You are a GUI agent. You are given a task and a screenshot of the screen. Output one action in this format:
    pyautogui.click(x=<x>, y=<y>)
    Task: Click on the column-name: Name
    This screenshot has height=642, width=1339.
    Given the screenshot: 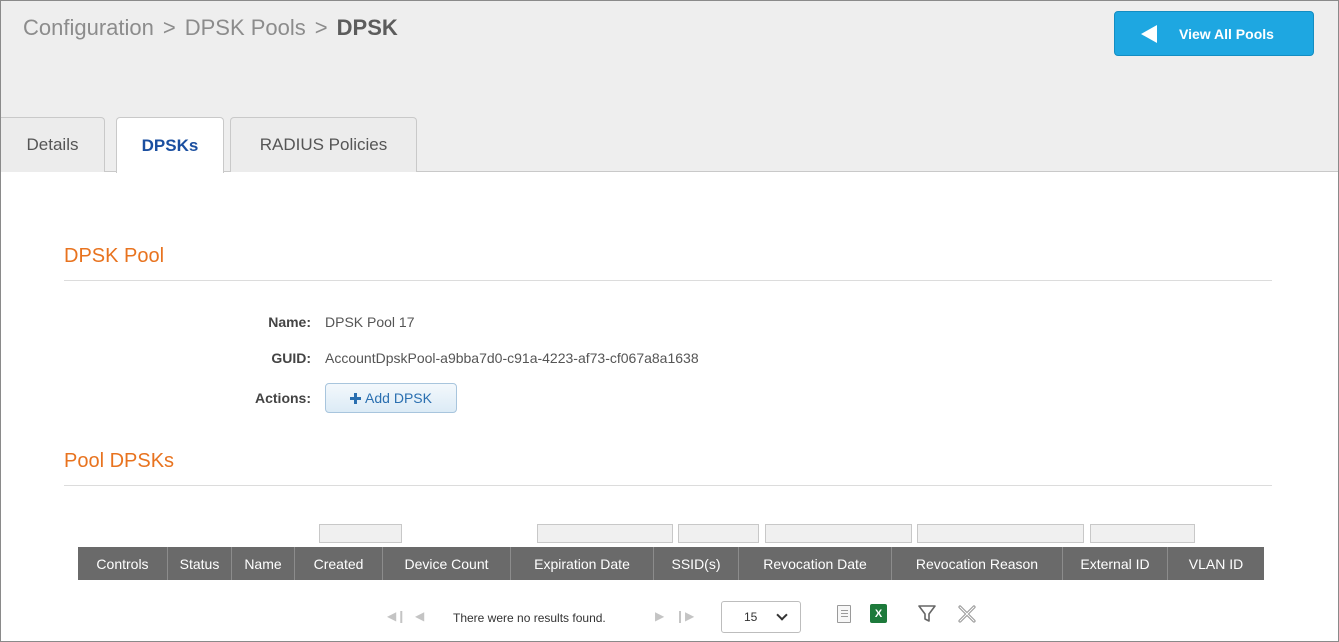 What is the action you would take?
    pyautogui.click(x=263, y=563)
    